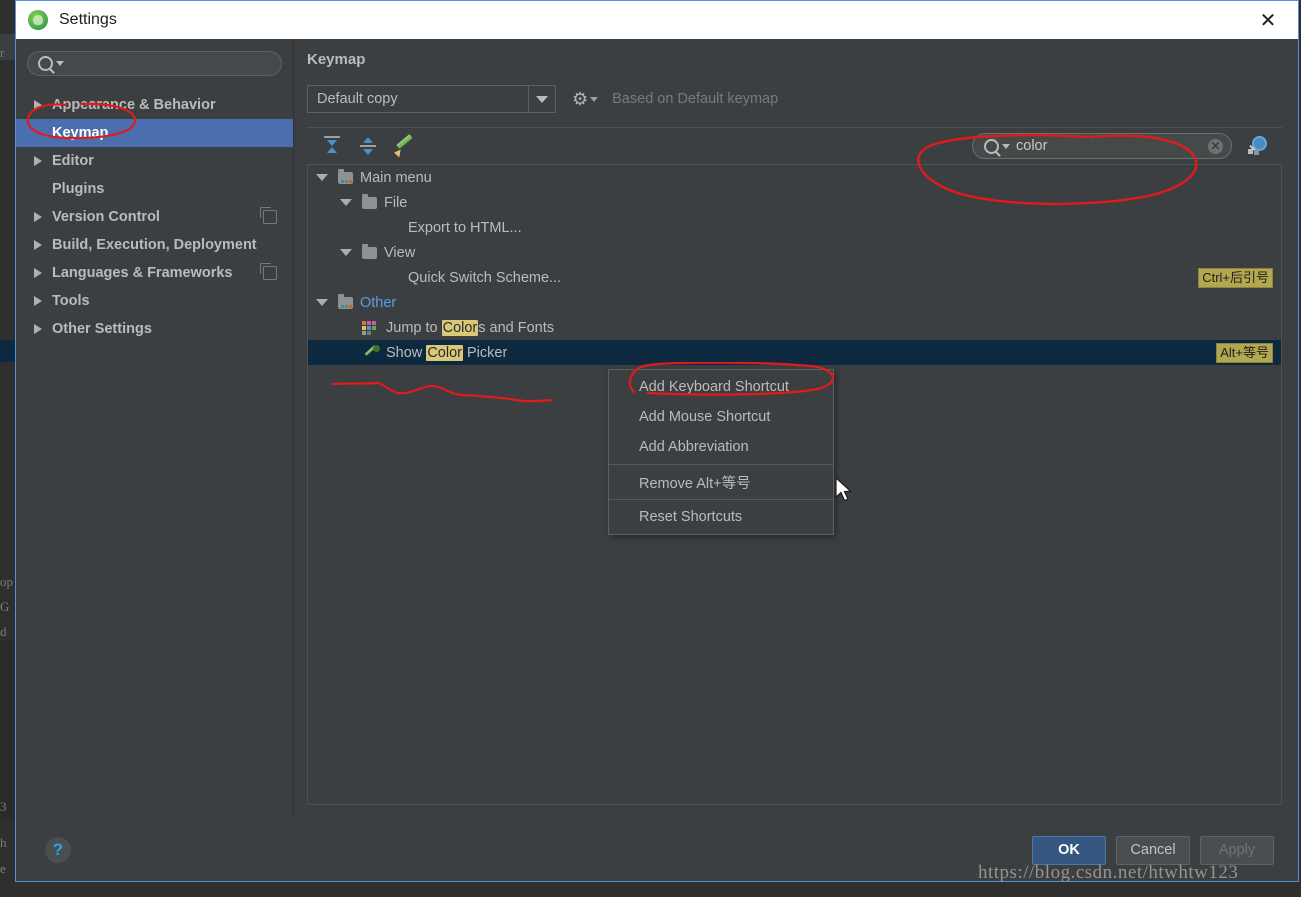 The image size is (1301, 897). Describe the element at coordinates (794, 277) in the screenshot. I see `tree-row: Quick Switch Scheme... Ctrl+后引号` at that location.